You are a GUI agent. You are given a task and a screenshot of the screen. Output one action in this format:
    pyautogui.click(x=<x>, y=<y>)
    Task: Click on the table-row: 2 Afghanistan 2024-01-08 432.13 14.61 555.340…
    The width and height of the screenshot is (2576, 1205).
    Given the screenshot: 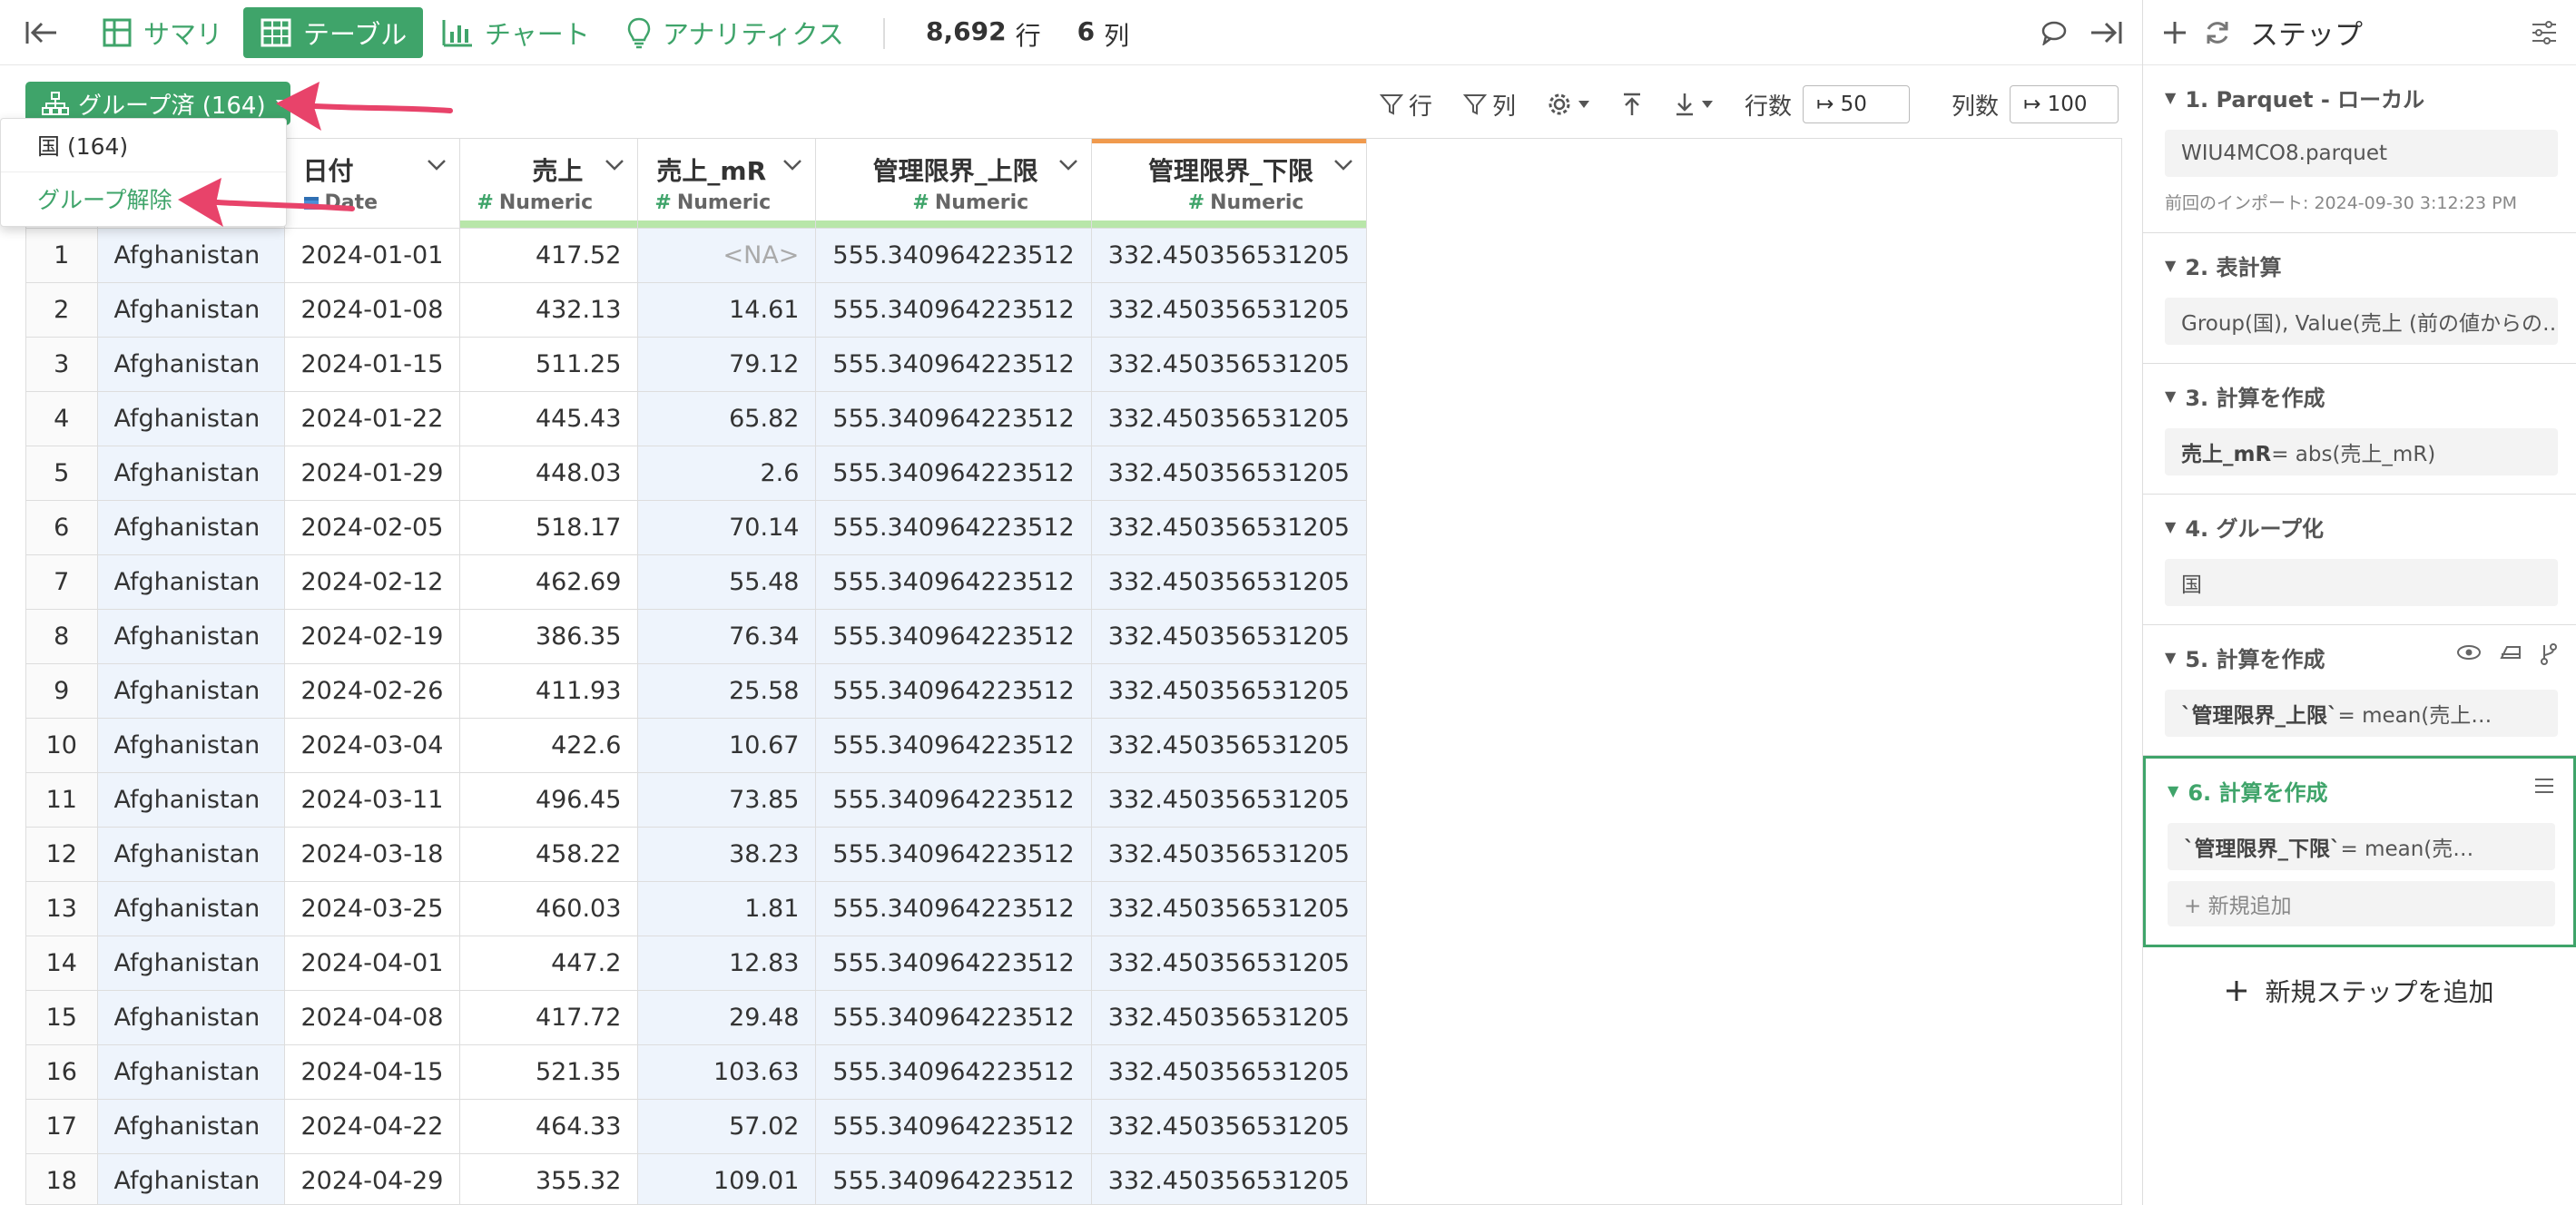 What is the action you would take?
    pyautogui.click(x=696, y=310)
    